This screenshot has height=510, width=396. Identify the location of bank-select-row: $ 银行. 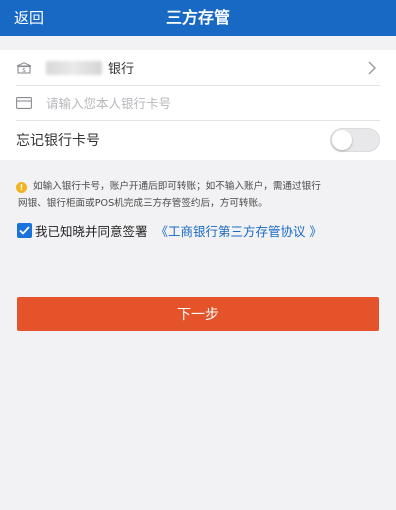
(198, 67).